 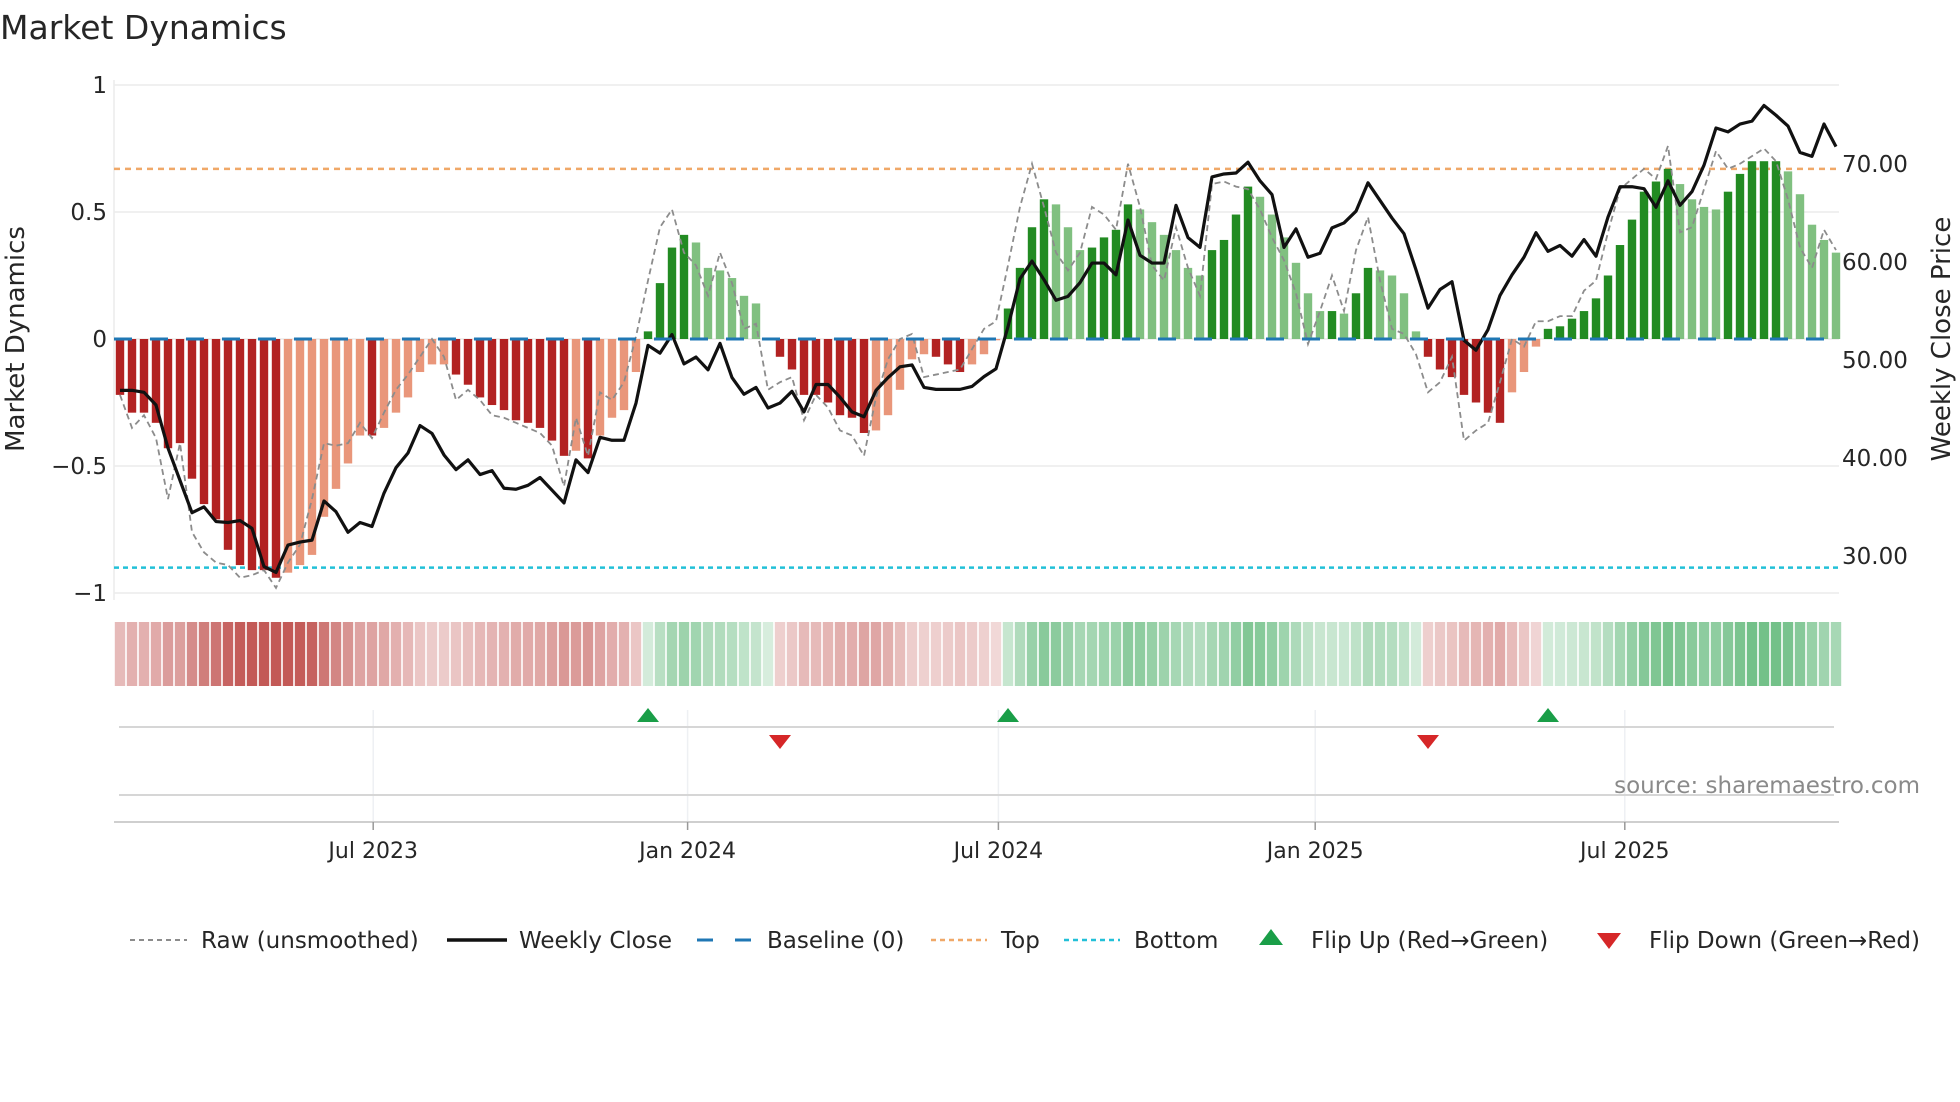 I want to click on y-axis-left: 1 0.5 0 −0.5 −1, so click(x=79, y=340).